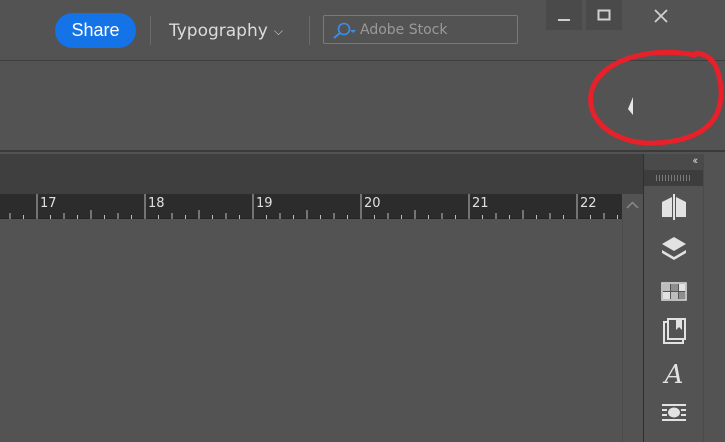 The height and width of the screenshot is (442, 725). What do you see at coordinates (95, 30) in the screenshot?
I see `share-button: Share` at bounding box center [95, 30].